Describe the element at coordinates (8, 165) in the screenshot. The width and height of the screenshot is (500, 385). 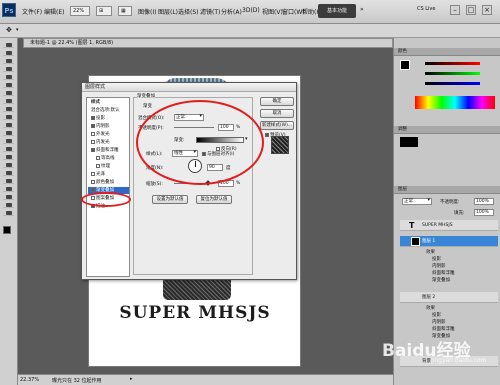
I see `type-tool-icon` at that location.